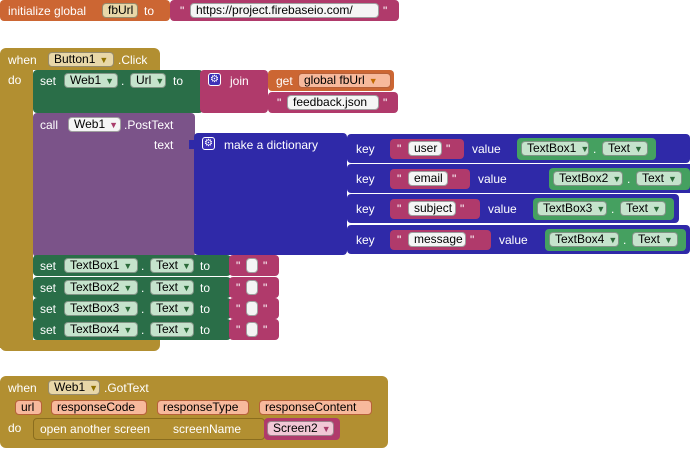  I want to click on clear-component-dropdown: TextBox3 ▼, so click(101, 308).